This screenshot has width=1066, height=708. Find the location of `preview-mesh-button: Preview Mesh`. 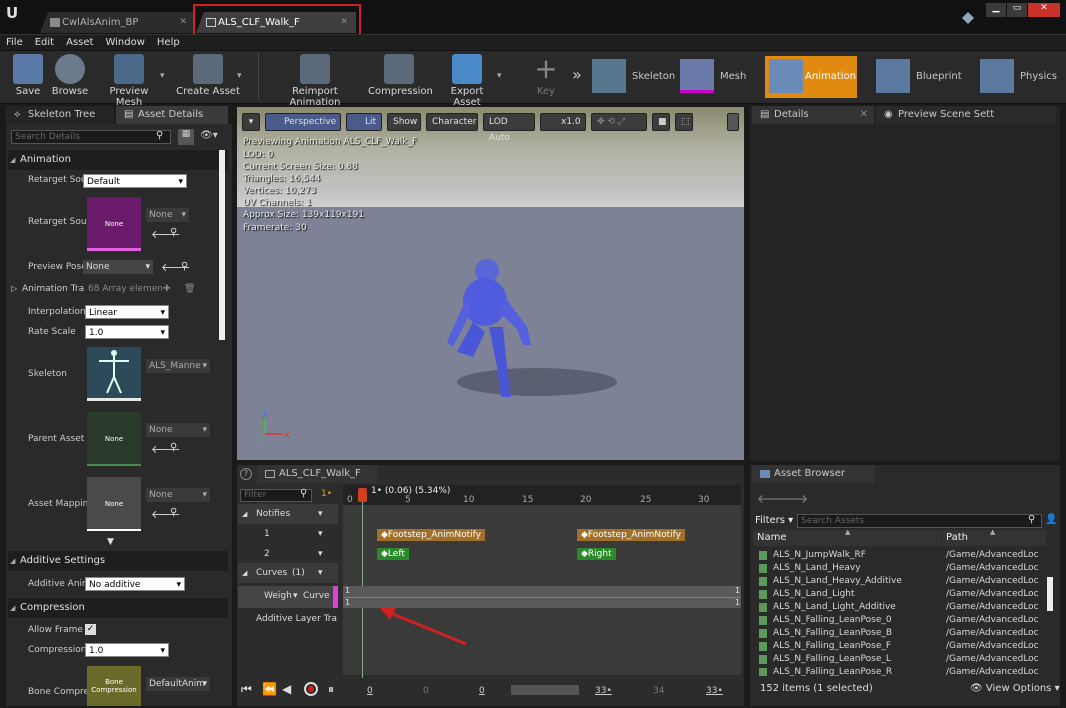

preview-mesh-button: Preview Mesh is located at coordinates (129, 81).